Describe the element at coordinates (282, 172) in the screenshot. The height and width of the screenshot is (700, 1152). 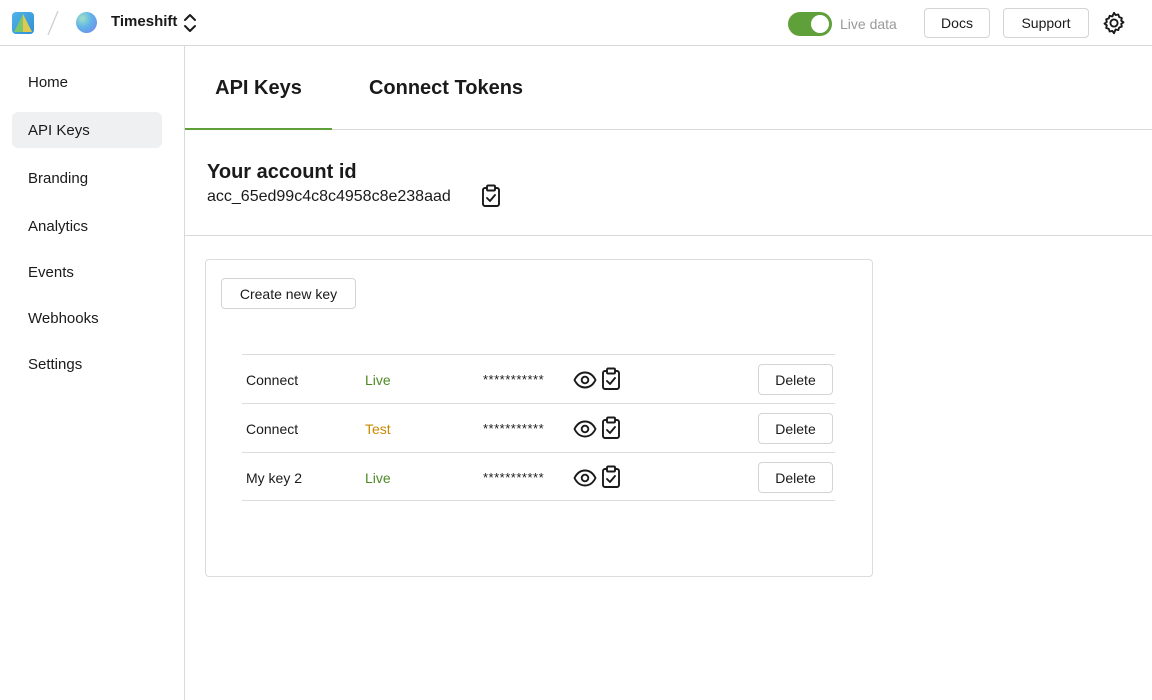
I see `account-title: Your account id` at that location.